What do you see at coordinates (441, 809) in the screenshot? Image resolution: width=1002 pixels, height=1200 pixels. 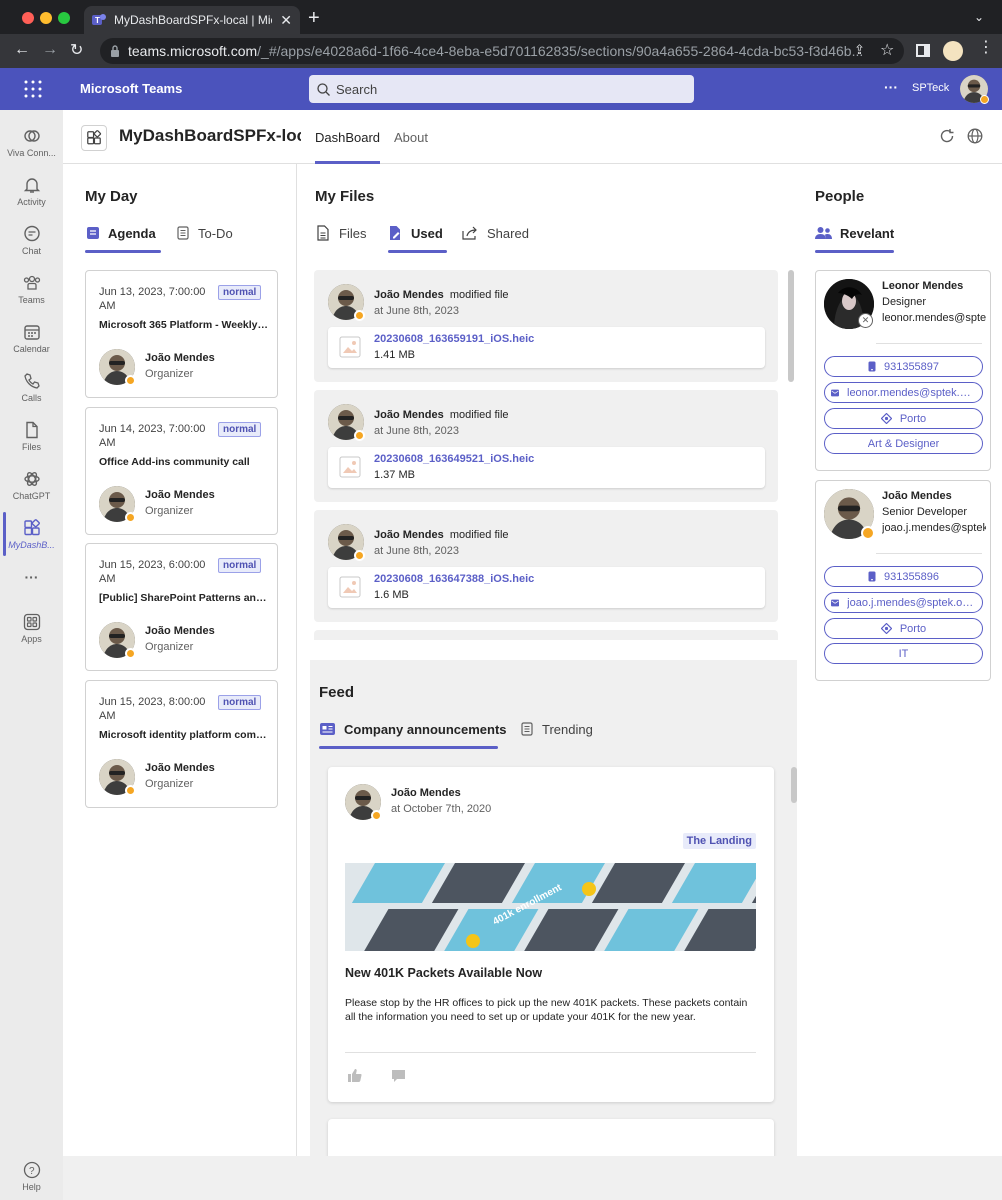 I see `post-date: at October 7th, 2020` at bounding box center [441, 809].